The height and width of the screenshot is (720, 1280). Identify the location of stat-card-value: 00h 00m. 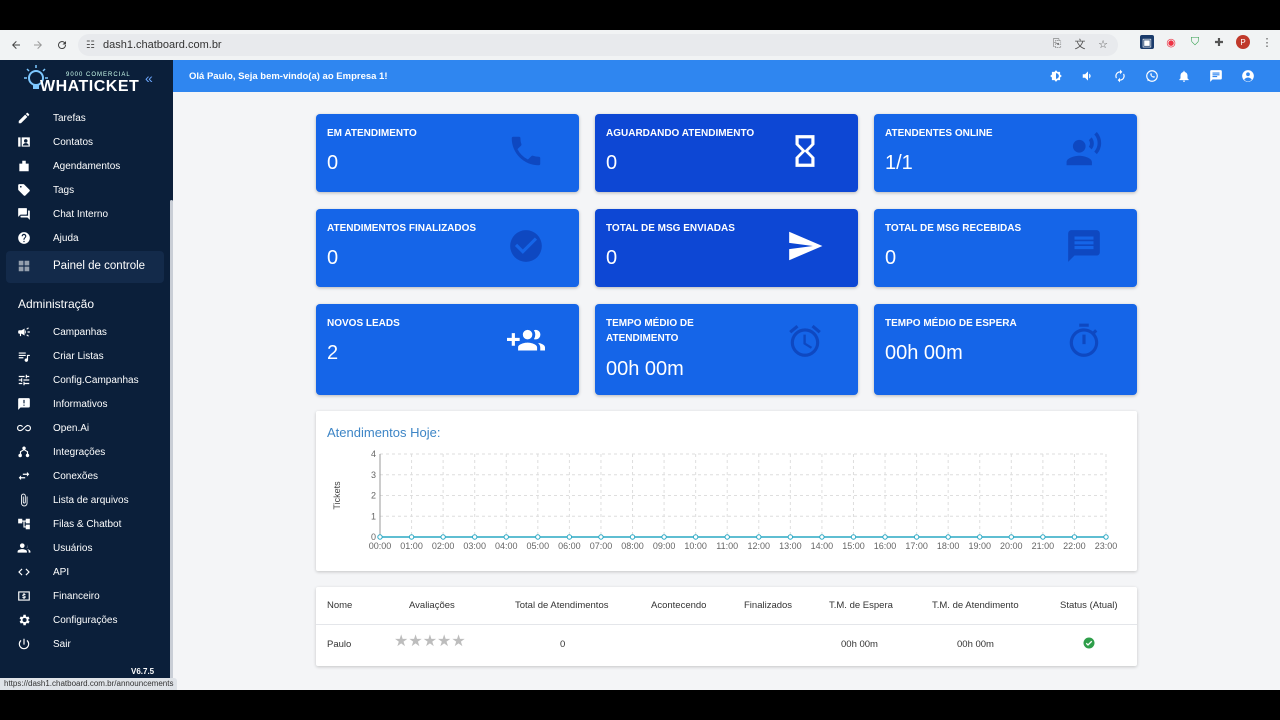
(924, 353).